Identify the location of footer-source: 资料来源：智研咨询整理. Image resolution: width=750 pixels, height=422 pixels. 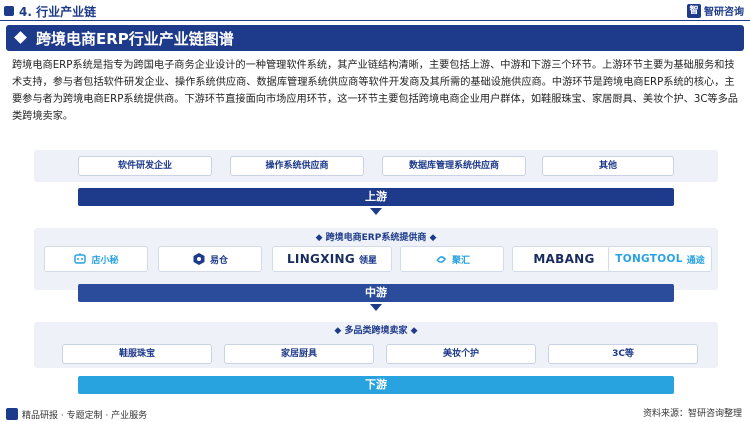
(692, 414).